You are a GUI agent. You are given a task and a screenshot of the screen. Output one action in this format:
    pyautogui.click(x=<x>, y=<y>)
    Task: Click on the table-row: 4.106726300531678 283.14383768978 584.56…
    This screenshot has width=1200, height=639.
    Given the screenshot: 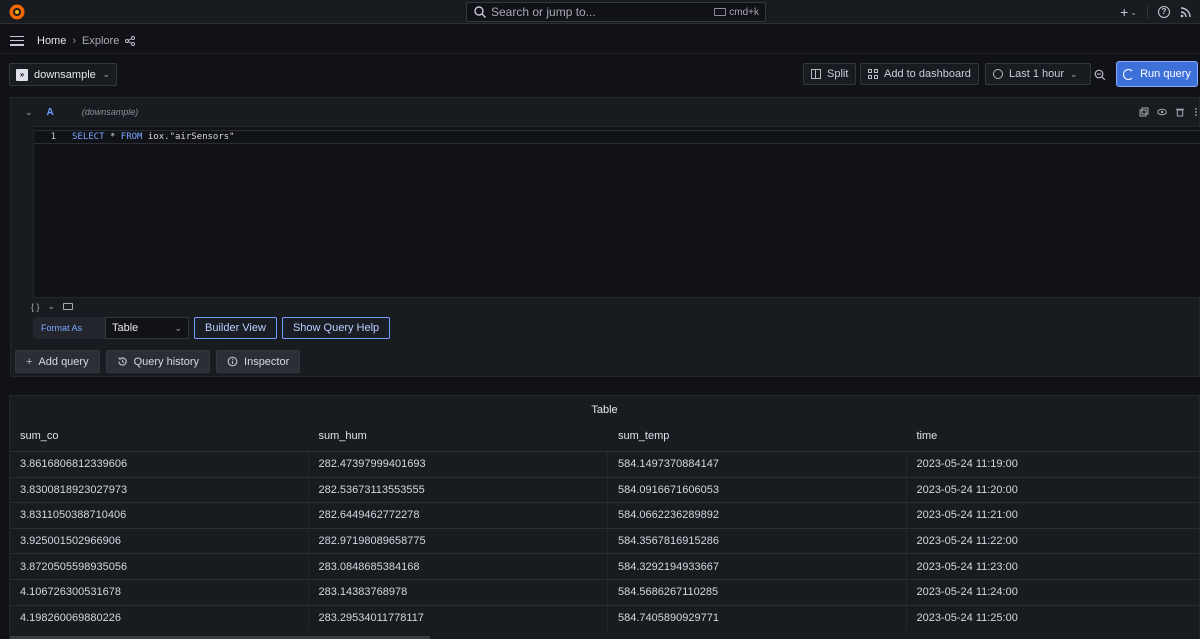 What is the action you would take?
    pyautogui.click(x=604, y=591)
    